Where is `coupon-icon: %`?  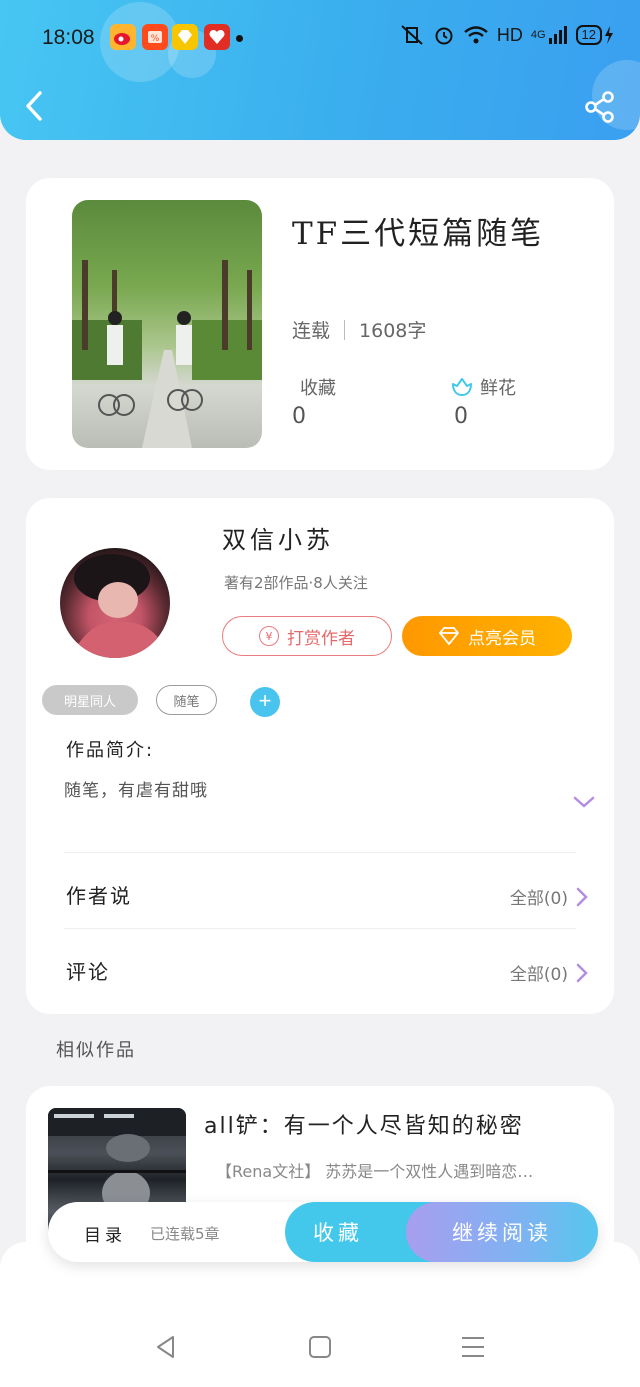
coupon-icon: % is located at coordinates (155, 37).